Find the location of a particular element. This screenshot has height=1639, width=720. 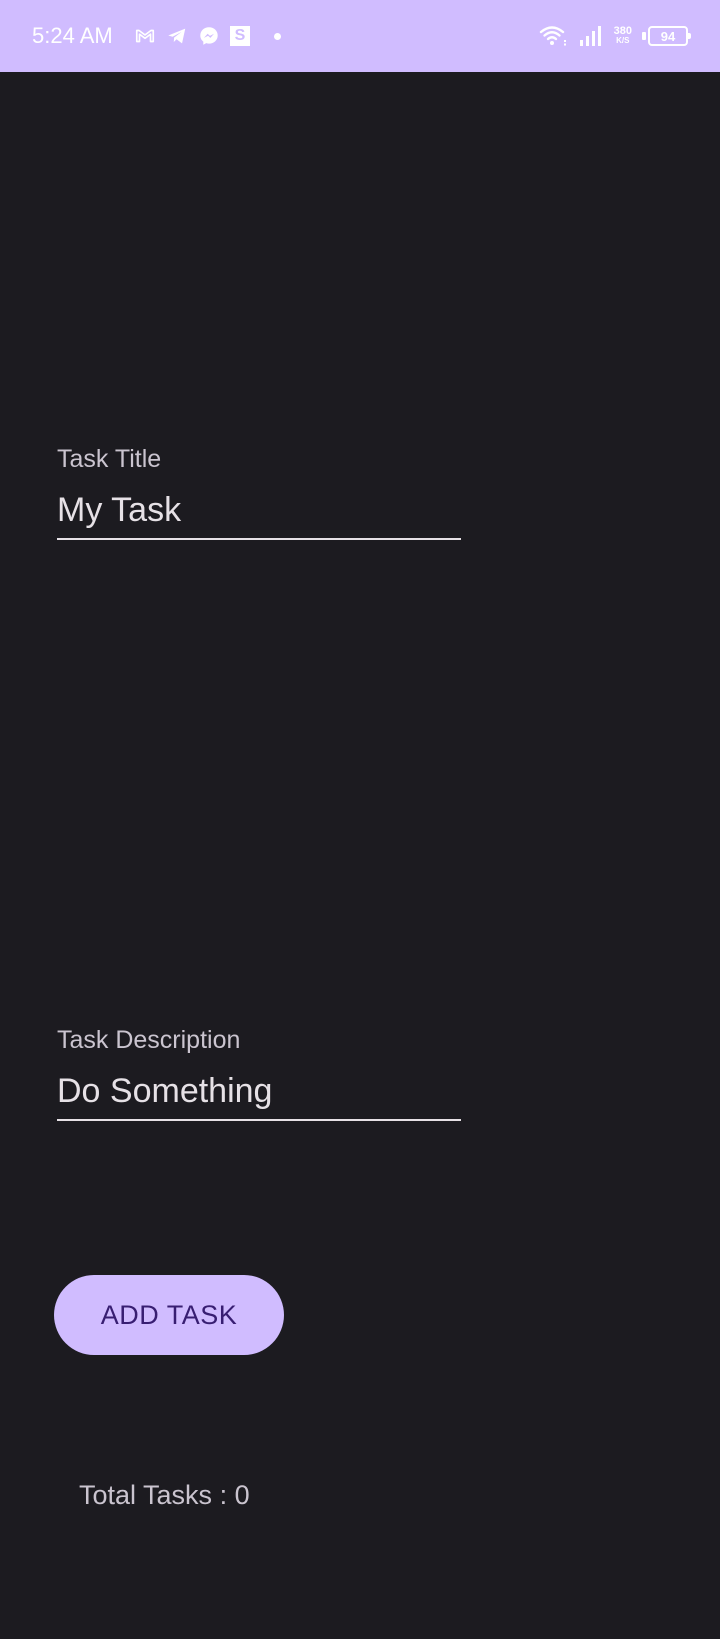

notification-icons: S is located at coordinates (207, 36).